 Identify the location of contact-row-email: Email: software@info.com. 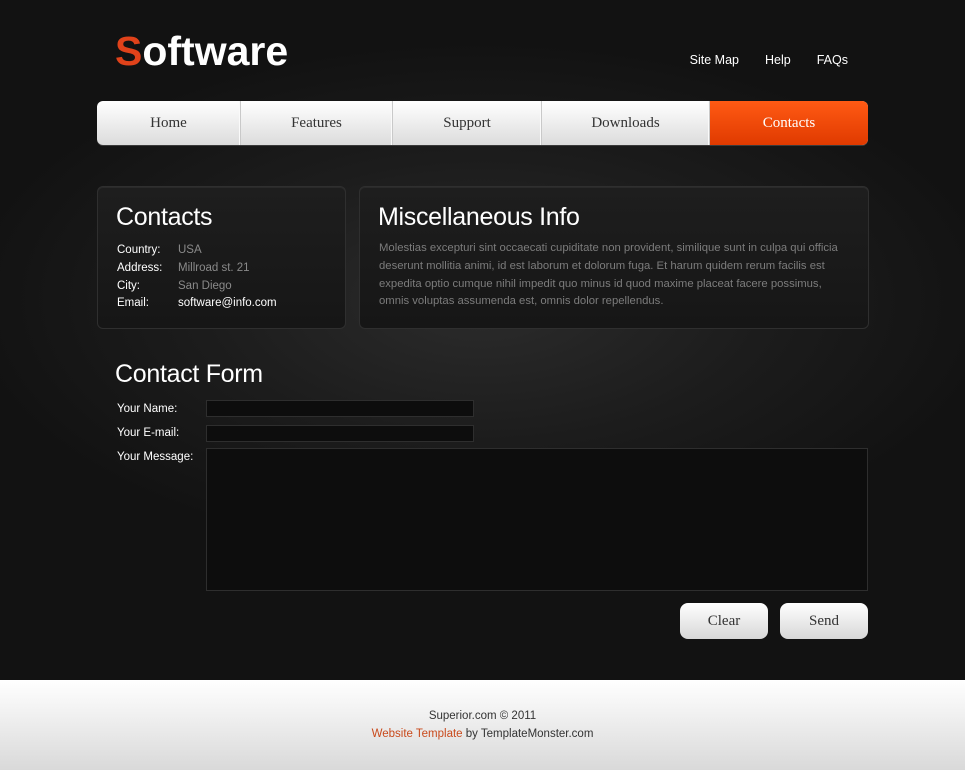
(197, 304).